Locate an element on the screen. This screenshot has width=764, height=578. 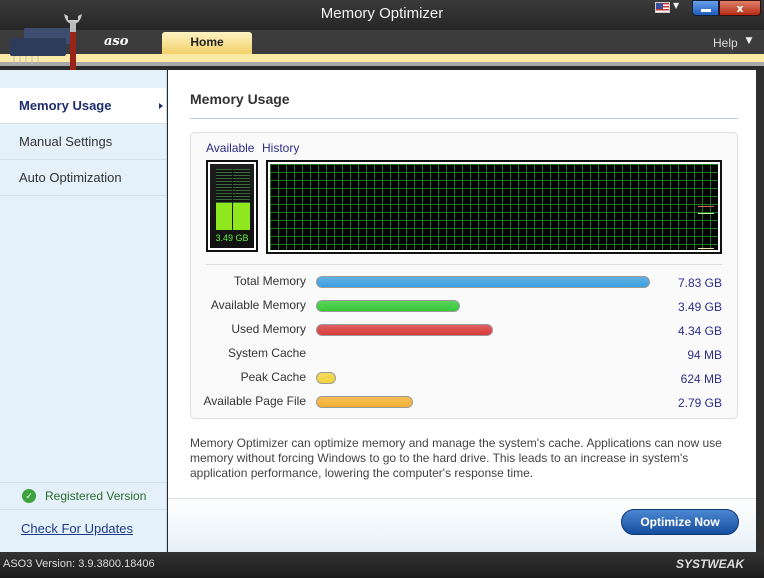
sidebar-item-memory-usage: Memory Usage is located at coordinates (83, 106).